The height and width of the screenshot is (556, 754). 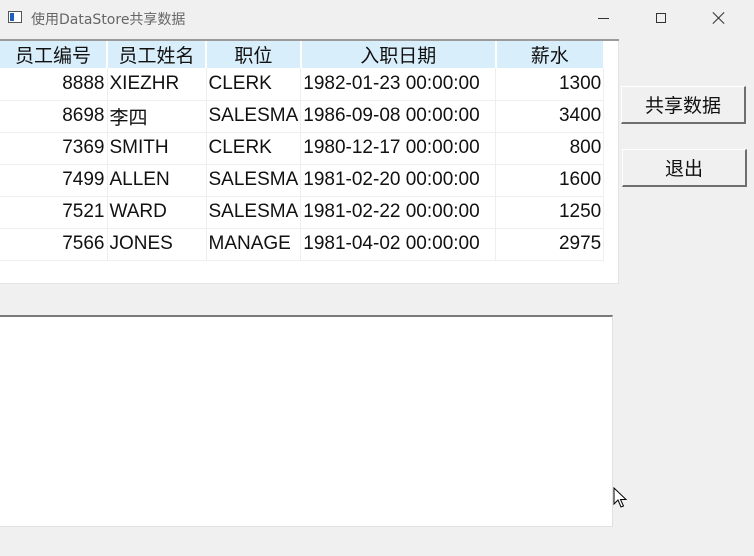 What do you see at coordinates (157, 54) in the screenshot?
I see `column-header-emp-name: 员工姓名` at bounding box center [157, 54].